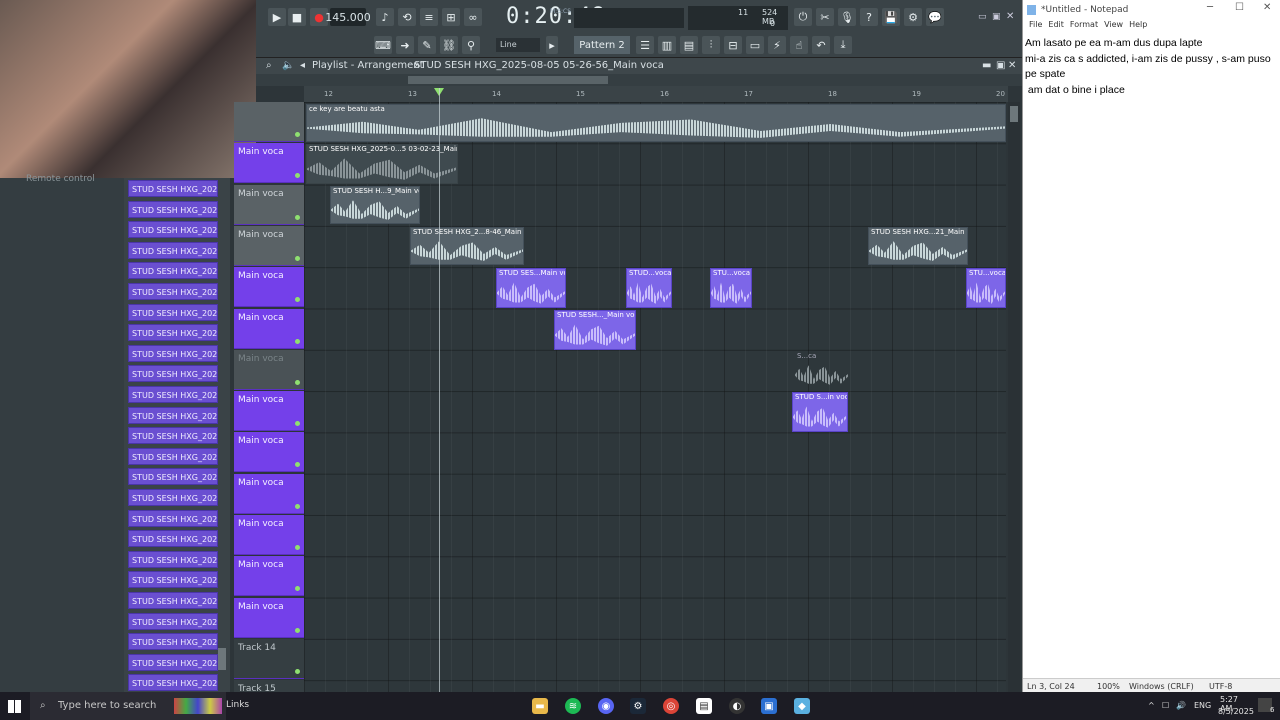  I want to click on window-close-icon: ✕, so click(1010, 16).